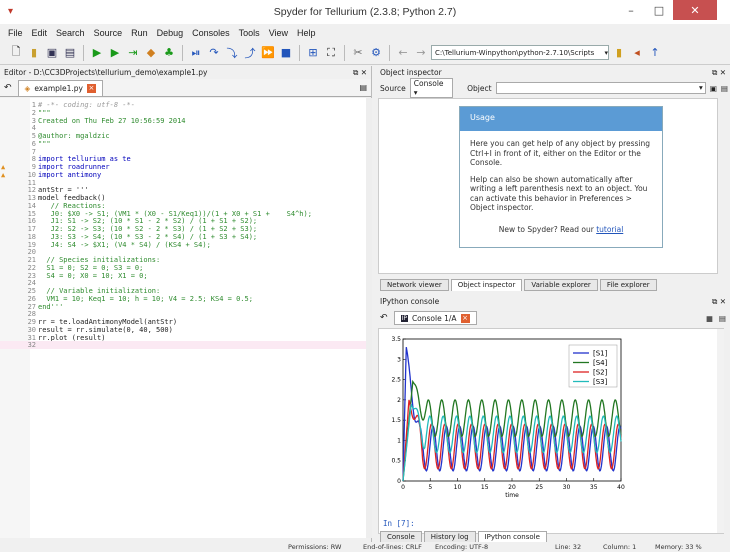 The image size is (730, 552). What do you see at coordinates (214, 53) in the screenshot?
I see `step-icon: ↷` at bounding box center [214, 53].